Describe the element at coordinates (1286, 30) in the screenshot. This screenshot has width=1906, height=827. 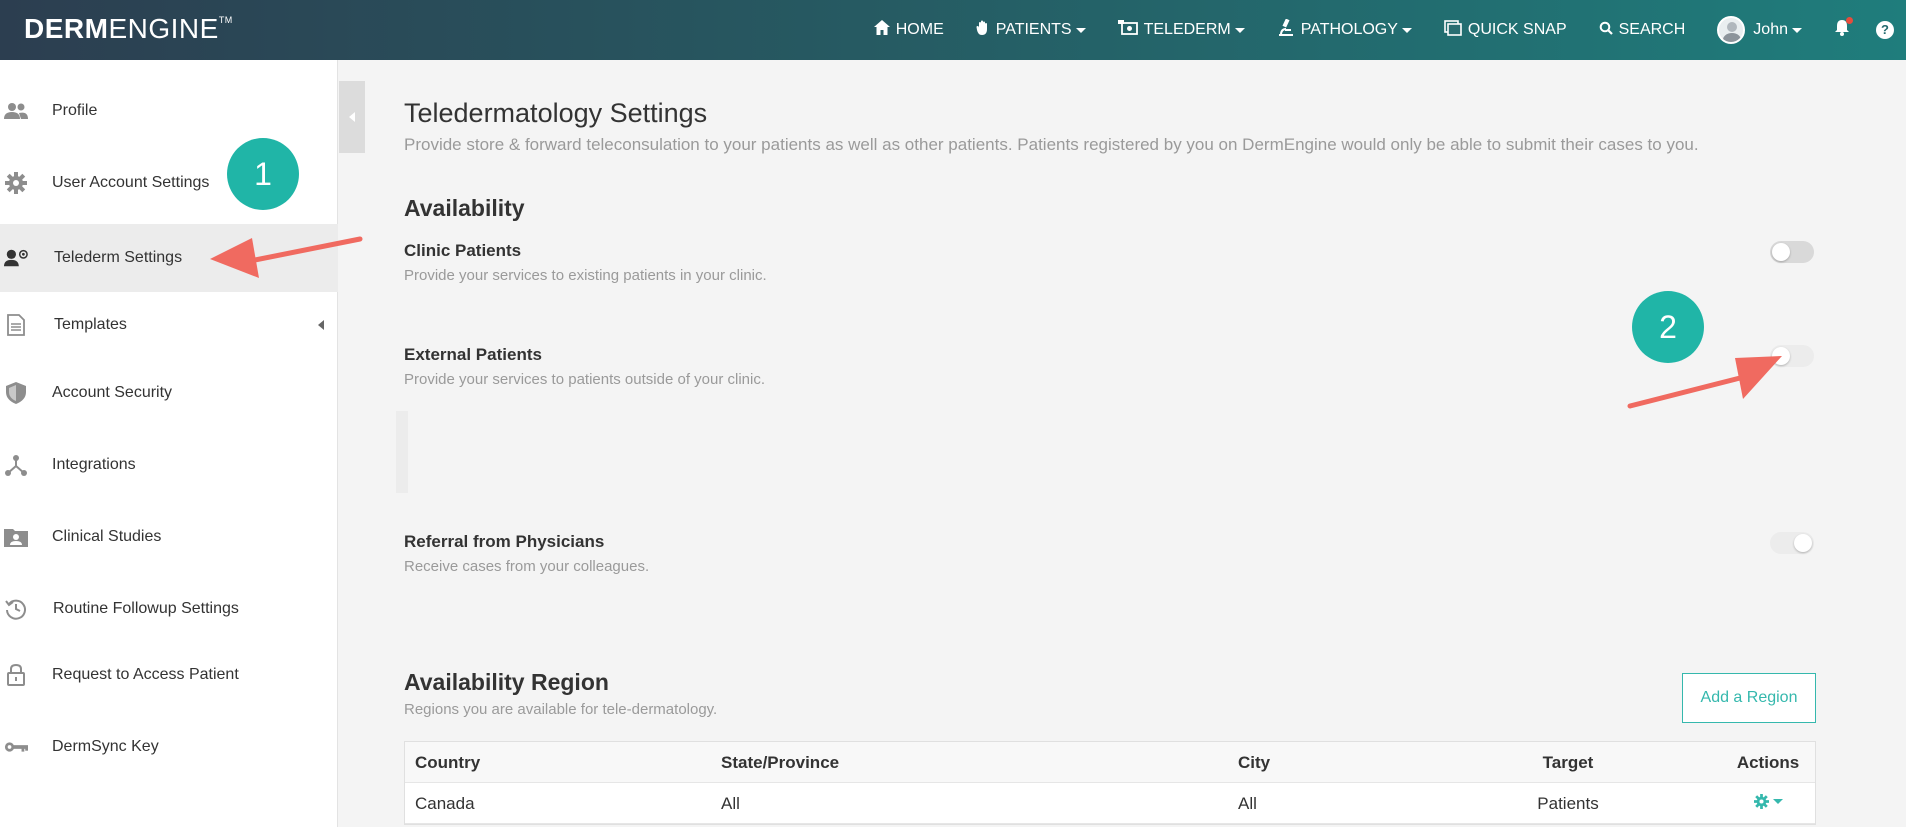
I see `microscope-icon` at that location.